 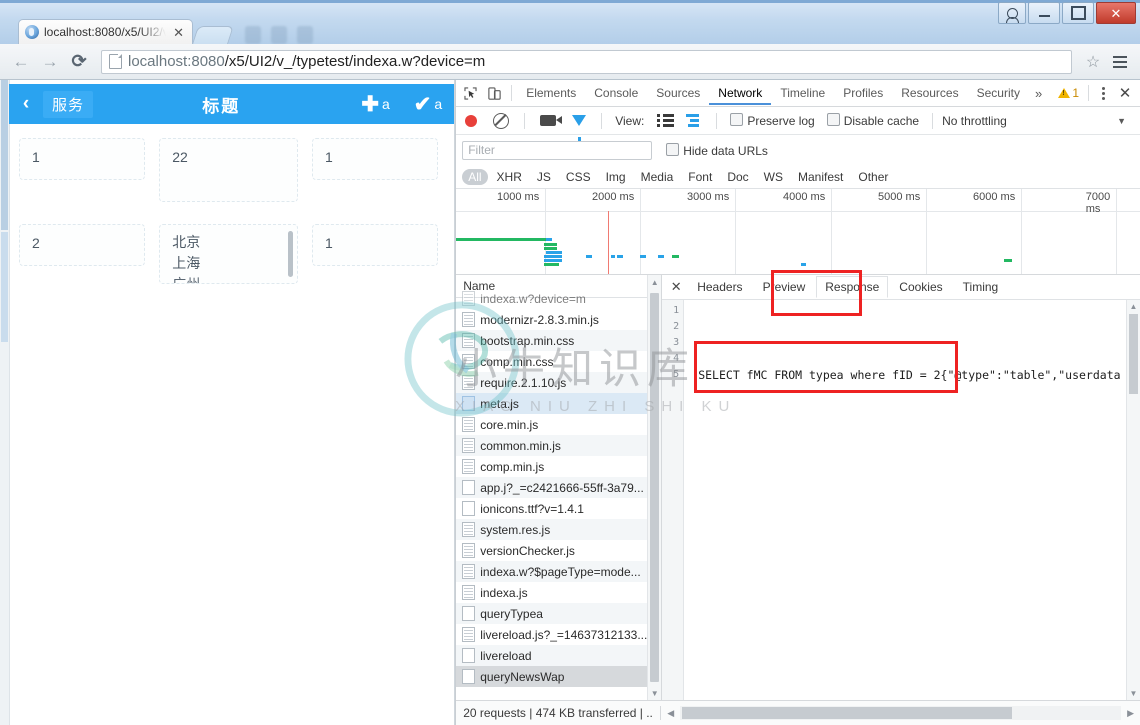 What do you see at coordinates (375, 159) in the screenshot?
I see `field-row1-col3: 1` at bounding box center [375, 159].